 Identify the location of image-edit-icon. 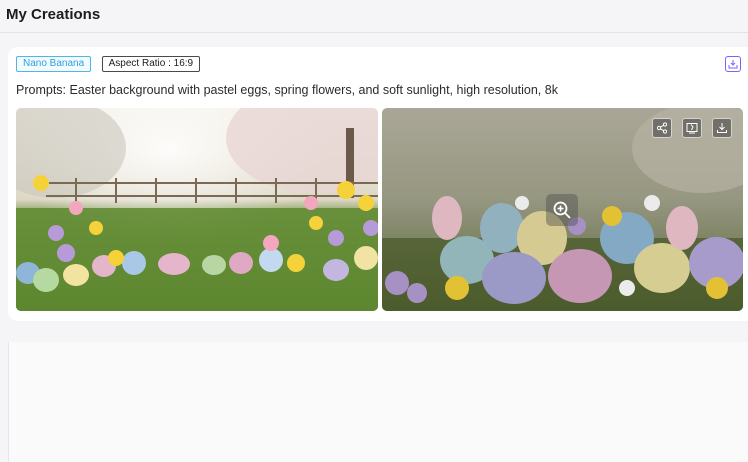
(692, 128).